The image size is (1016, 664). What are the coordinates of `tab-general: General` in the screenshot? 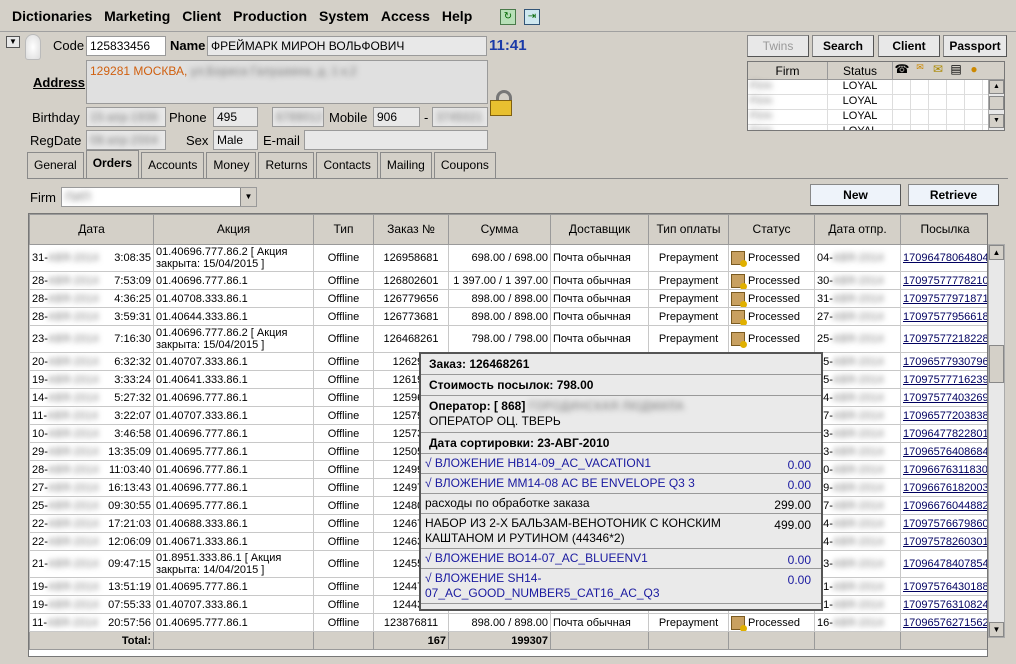 It's located at (55, 165).